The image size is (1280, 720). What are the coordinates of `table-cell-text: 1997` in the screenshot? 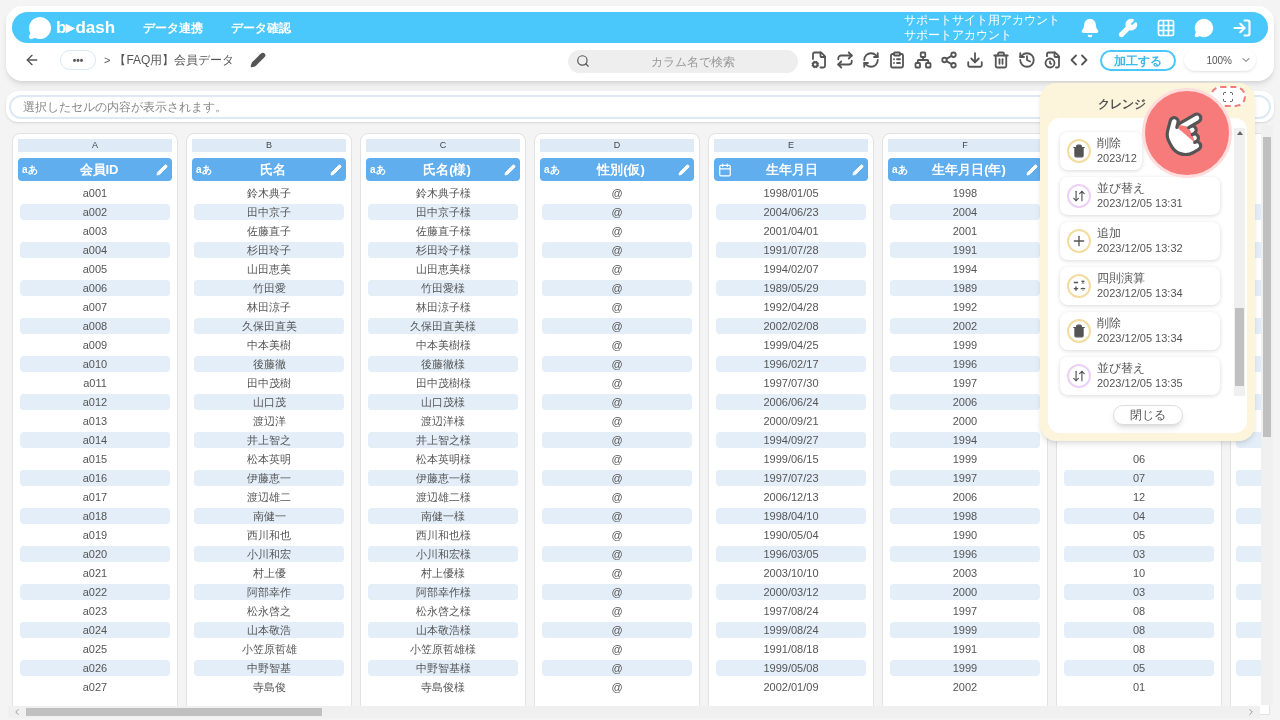 It's located at (965, 383).